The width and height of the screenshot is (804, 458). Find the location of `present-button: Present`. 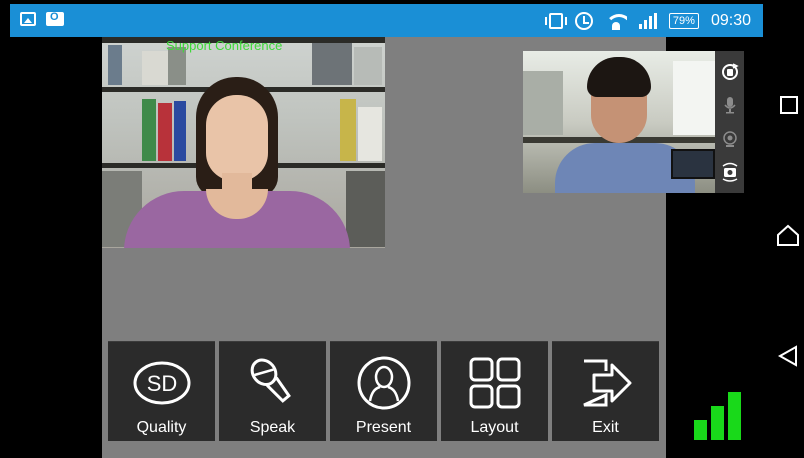

present-button: Present is located at coordinates (383, 391).